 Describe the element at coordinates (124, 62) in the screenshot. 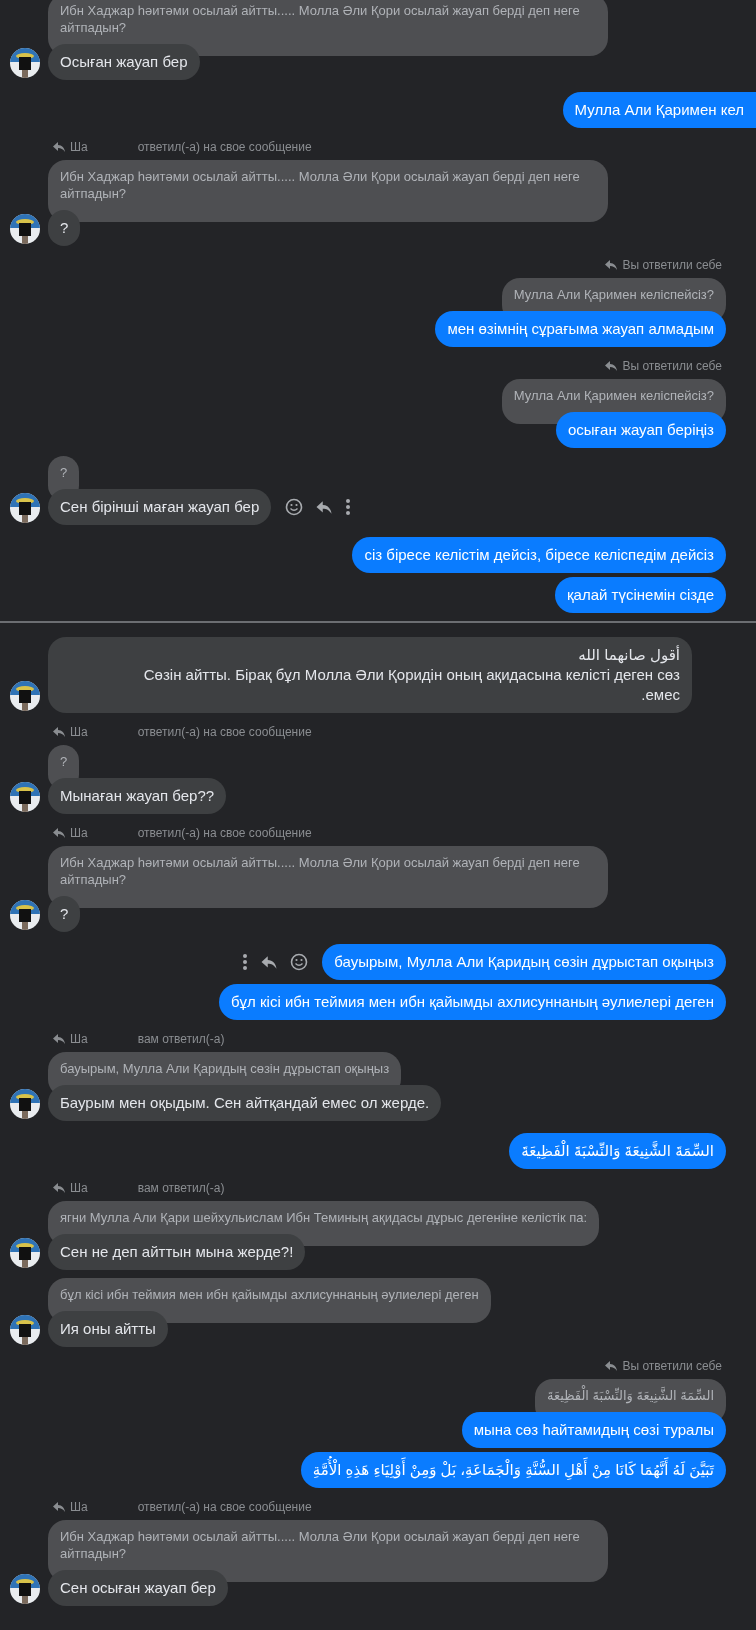

I see `message-bubble: Осыған жауап бер` at that location.